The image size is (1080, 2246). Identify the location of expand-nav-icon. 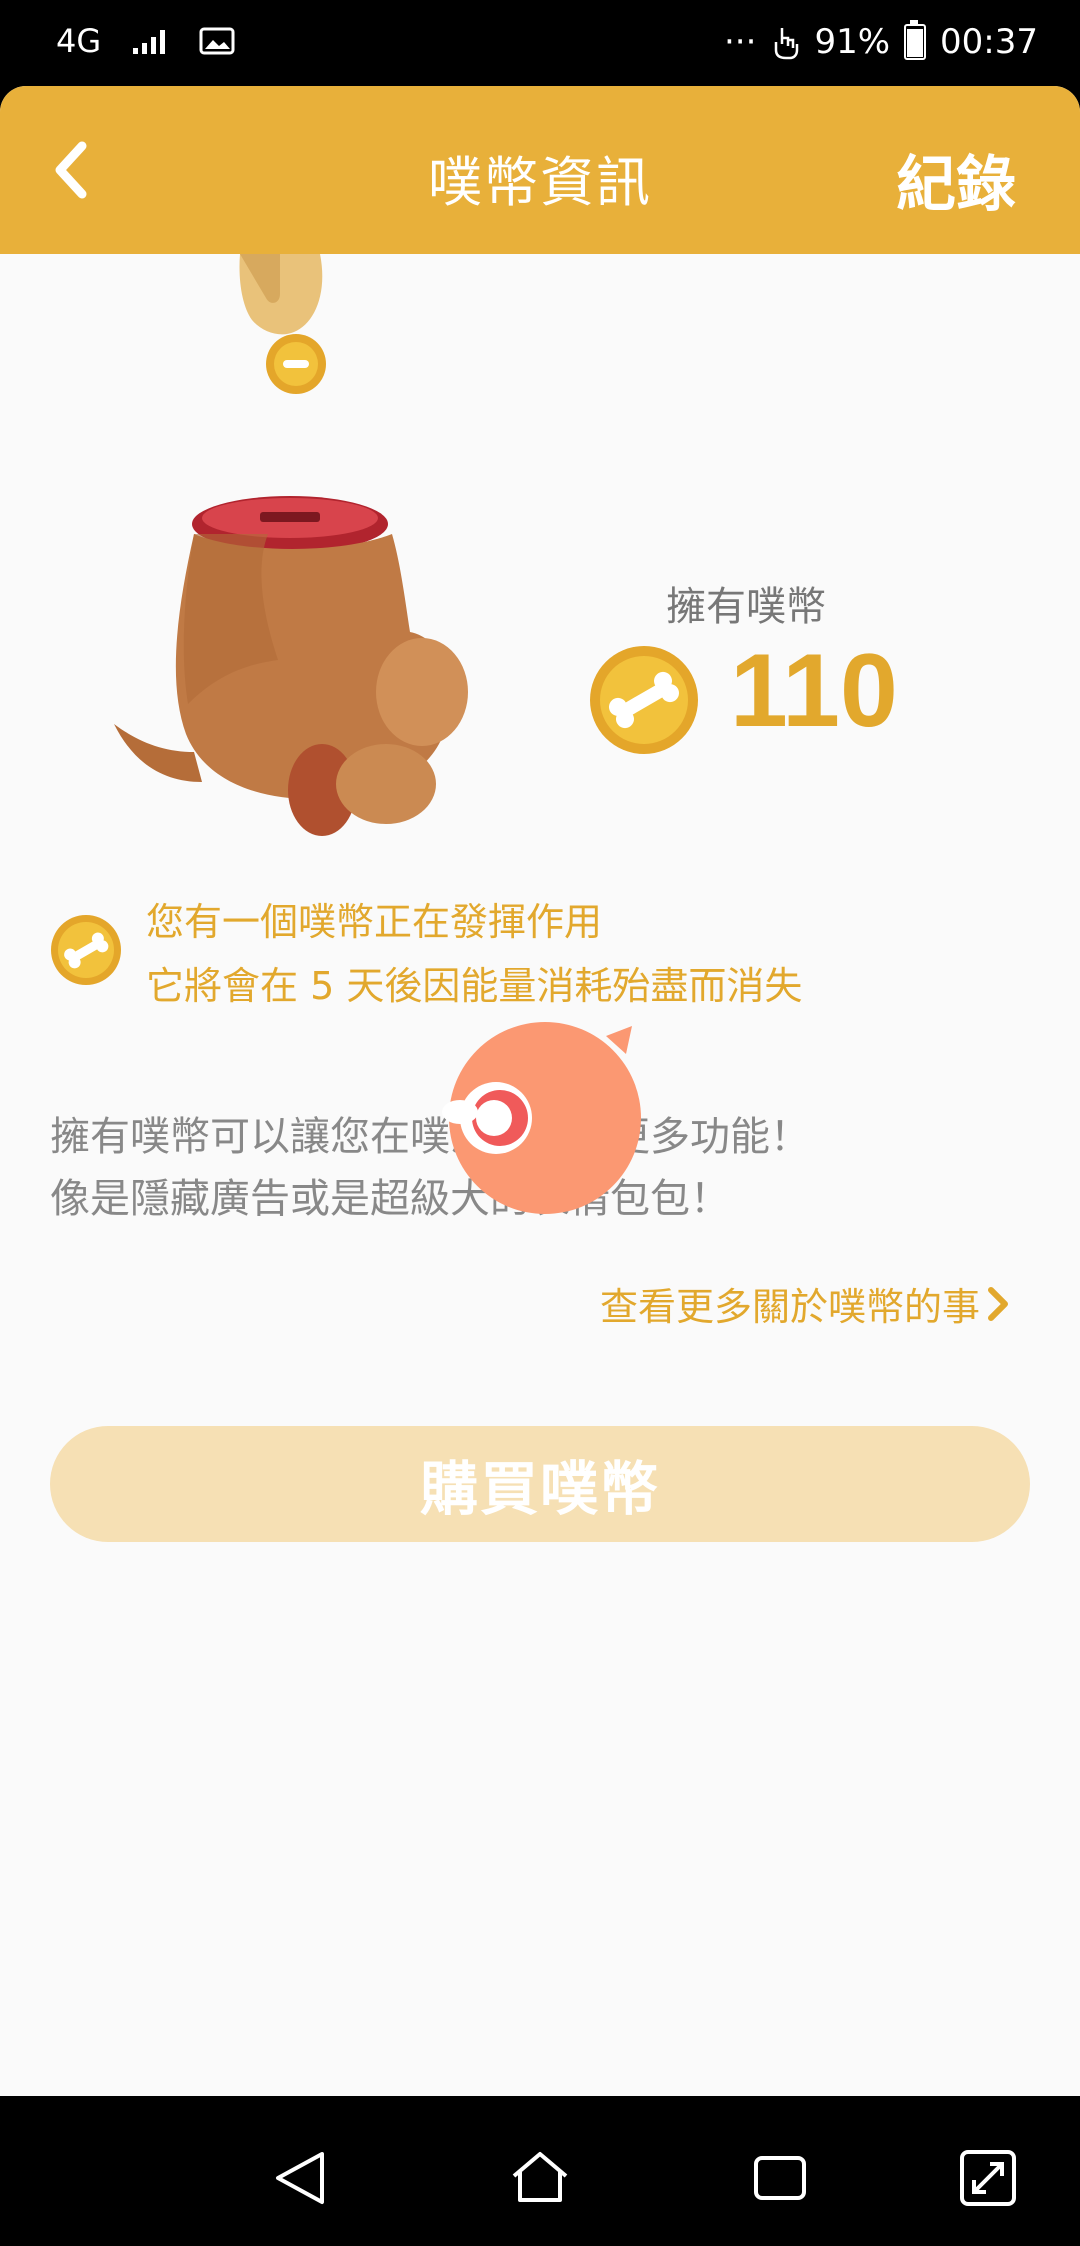
(988, 2178).